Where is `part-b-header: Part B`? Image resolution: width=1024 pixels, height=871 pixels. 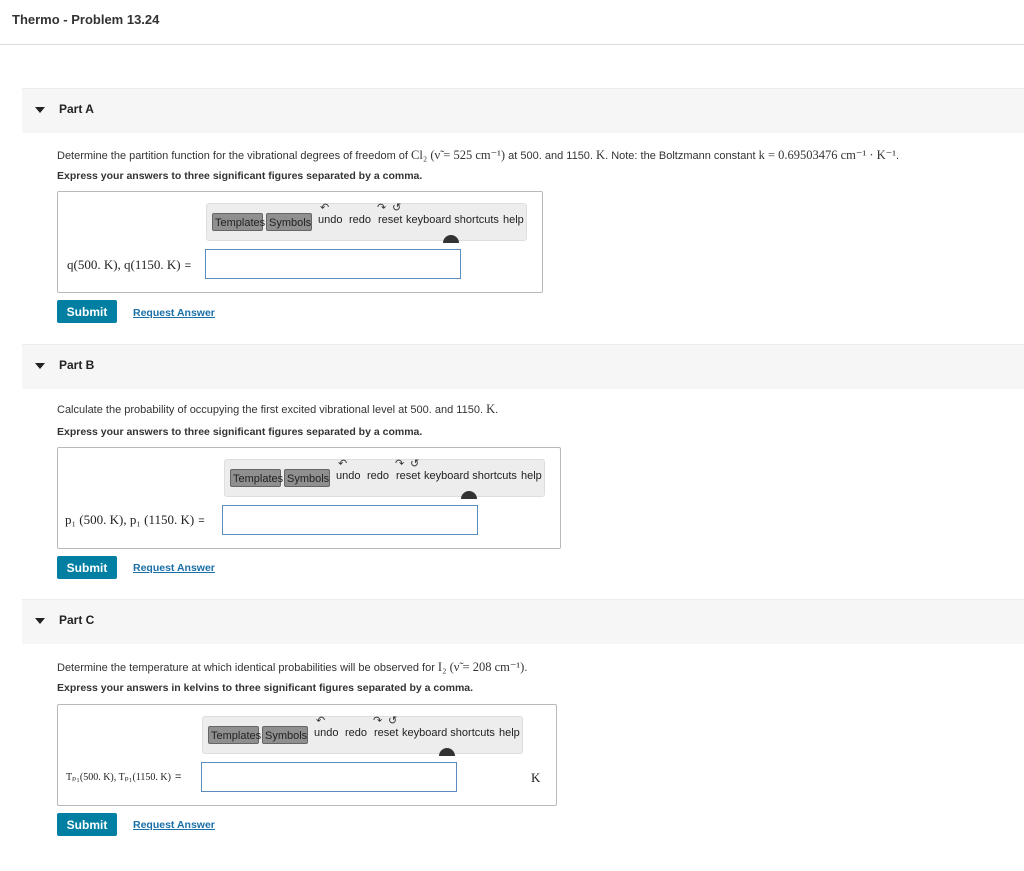 part-b-header: Part B is located at coordinates (523, 366).